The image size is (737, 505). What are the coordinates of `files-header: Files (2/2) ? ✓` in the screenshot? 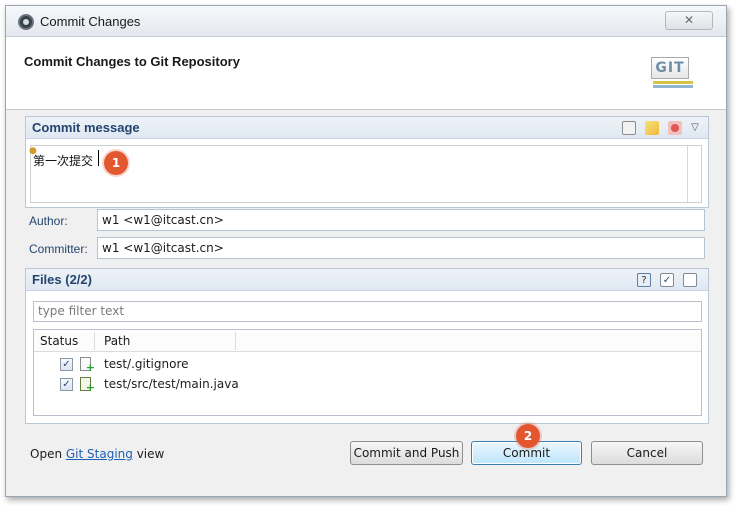 It's located at (367, 280).